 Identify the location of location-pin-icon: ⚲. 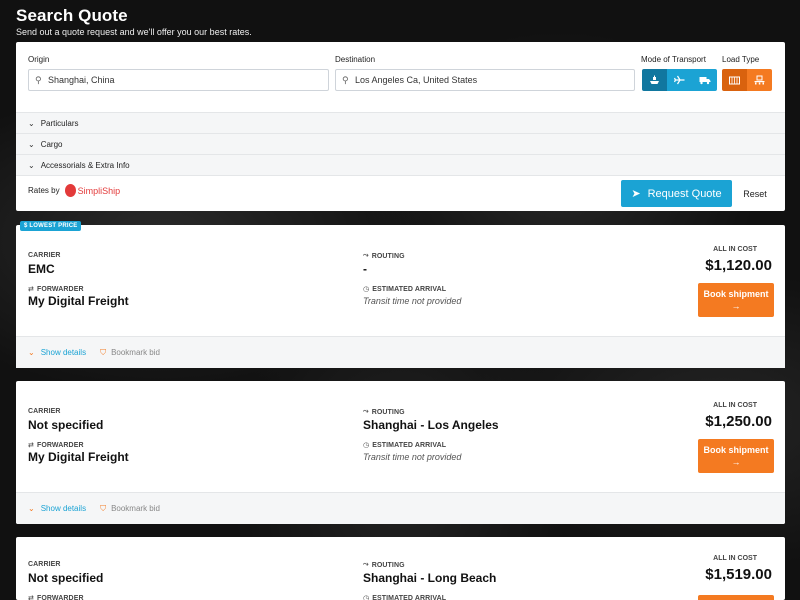
(38, 79).